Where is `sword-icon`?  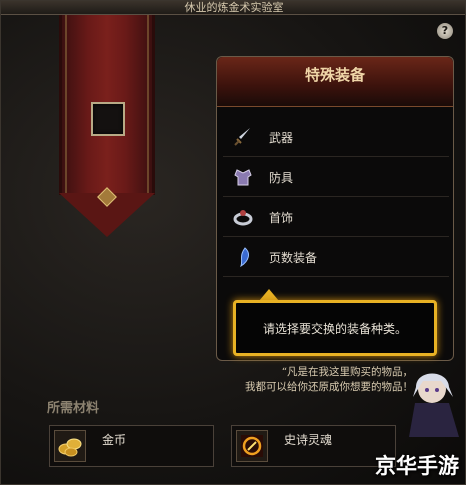
sword-icon is located at coordinates (243, 137).